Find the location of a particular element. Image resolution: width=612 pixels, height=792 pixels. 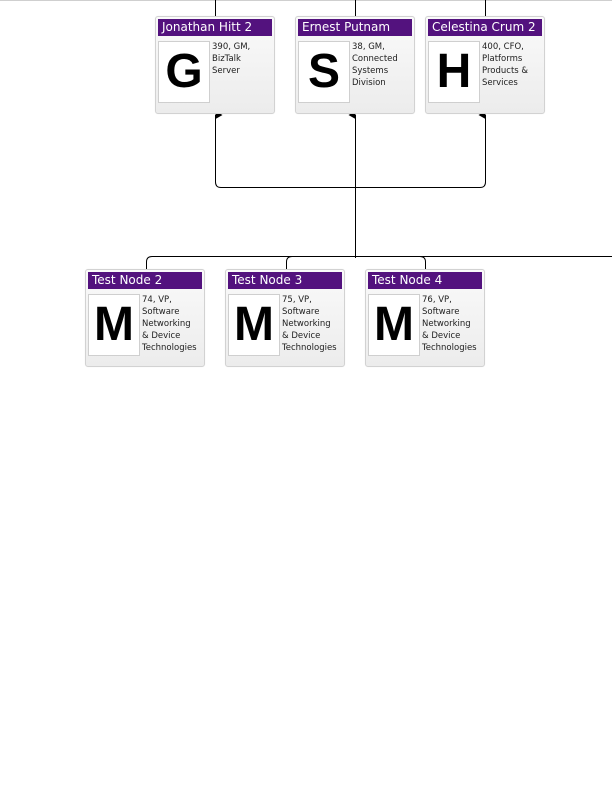

node-title: Ernest Putnam is located at coordinates (355, 27).